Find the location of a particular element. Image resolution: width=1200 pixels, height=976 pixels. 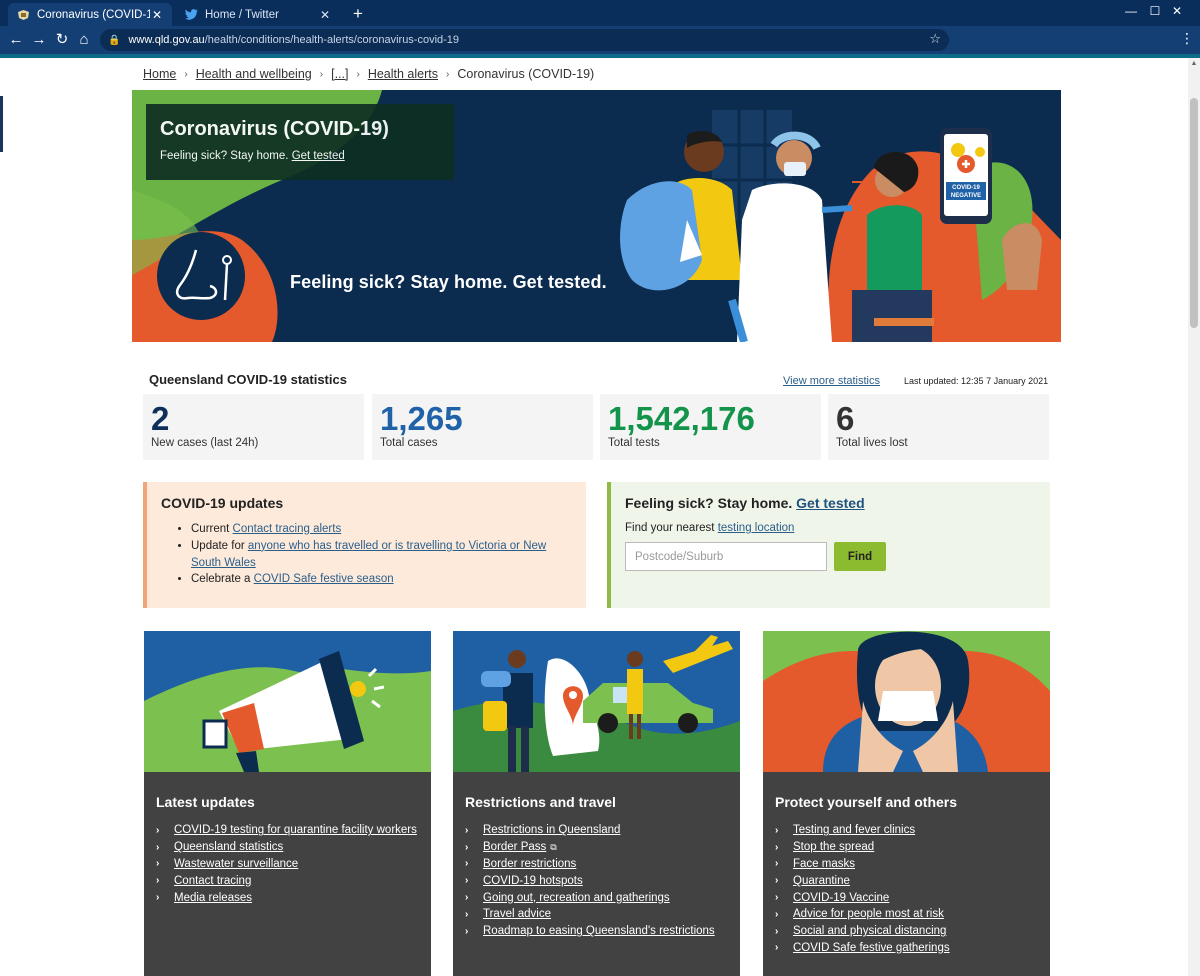

megaphone-illustration is located at coordinates (287, 701).